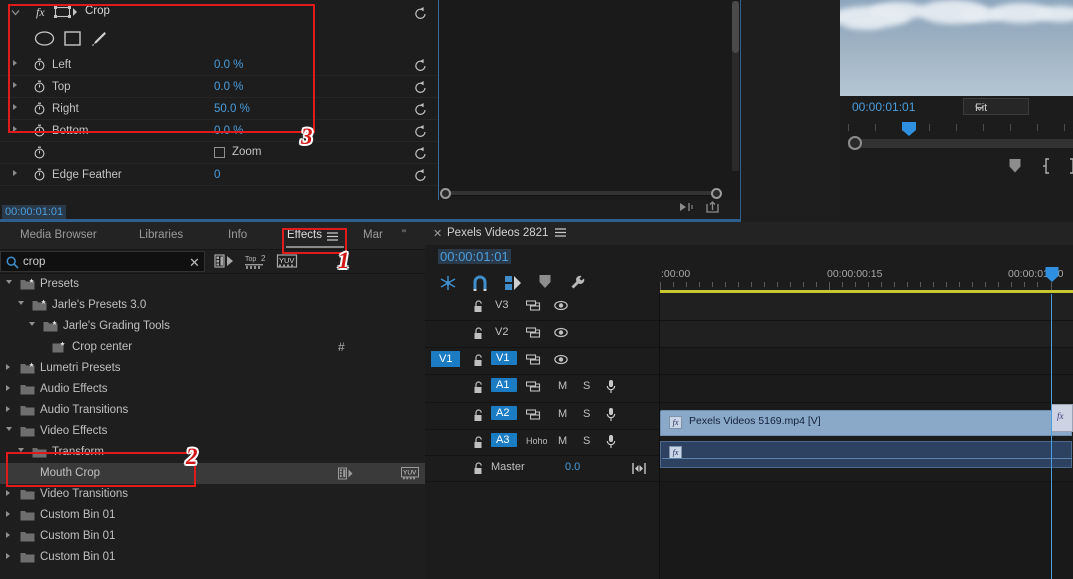 This screenshot has width=1073, height=579. I want to click on tree-row-audio-transitions: Audio Transitions, so click(212, 410).